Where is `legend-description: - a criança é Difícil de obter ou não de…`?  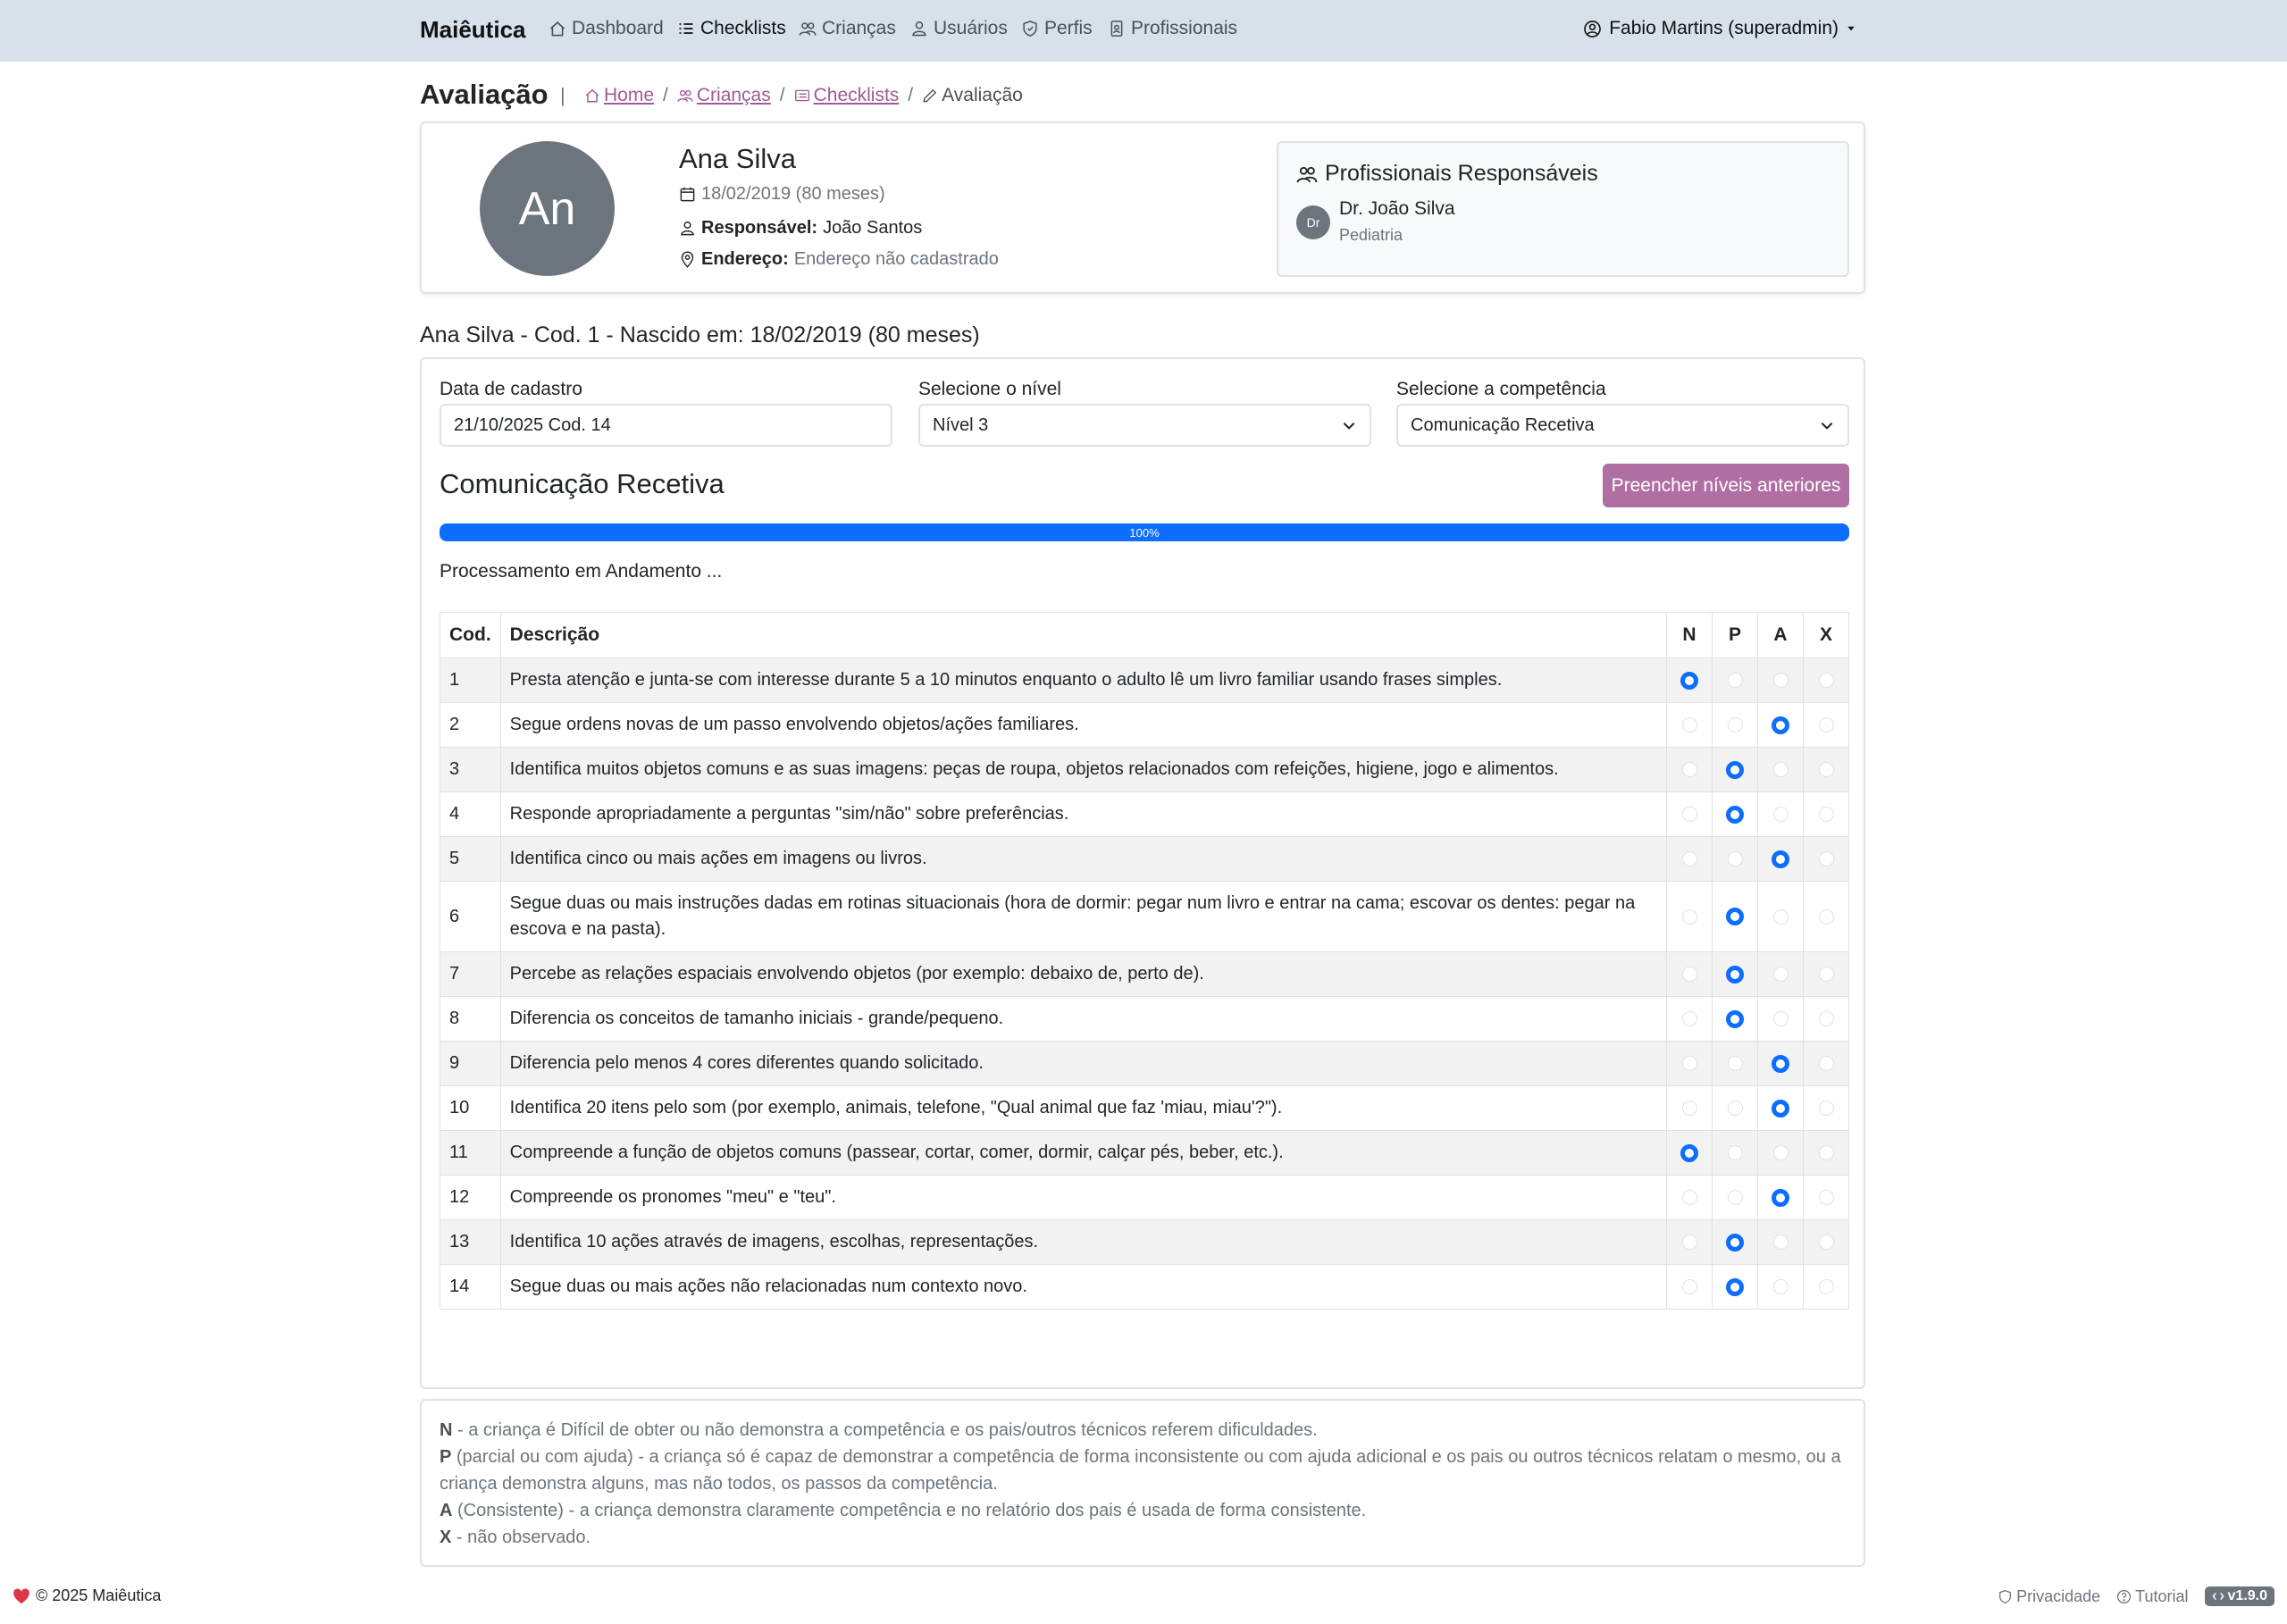
legend-description: - a criança é Difícil de obter ou não de… is located at coordinates (885, 1430).